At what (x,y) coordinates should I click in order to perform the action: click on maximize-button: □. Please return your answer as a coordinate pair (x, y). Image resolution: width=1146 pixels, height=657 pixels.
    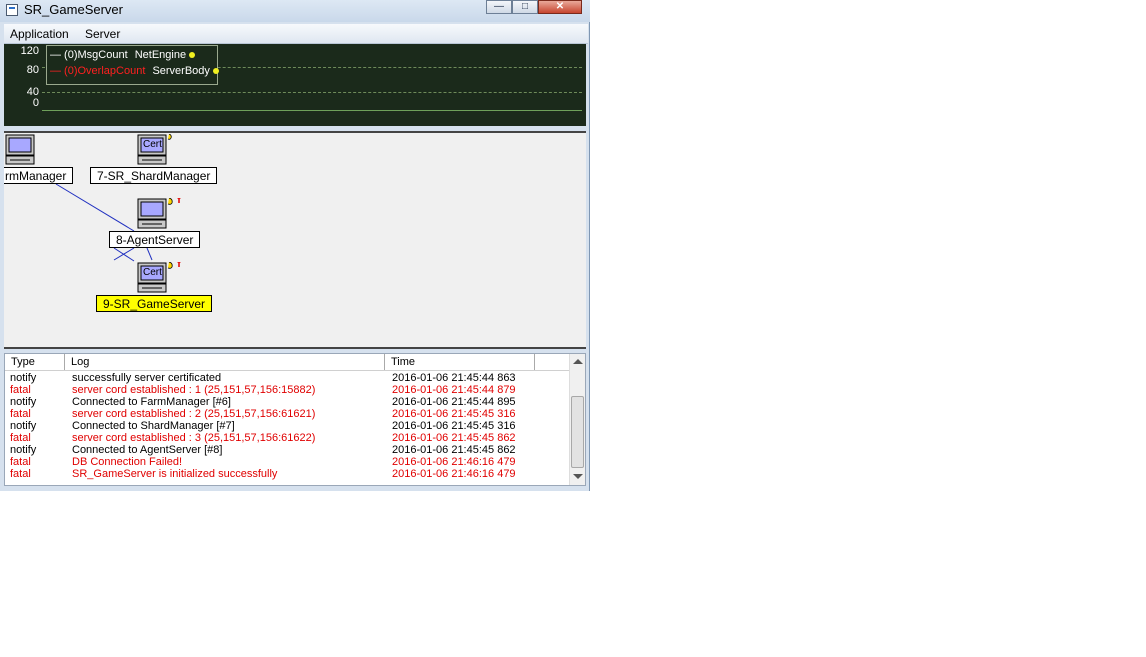
    Looking at the image, I should click on (525, 7).